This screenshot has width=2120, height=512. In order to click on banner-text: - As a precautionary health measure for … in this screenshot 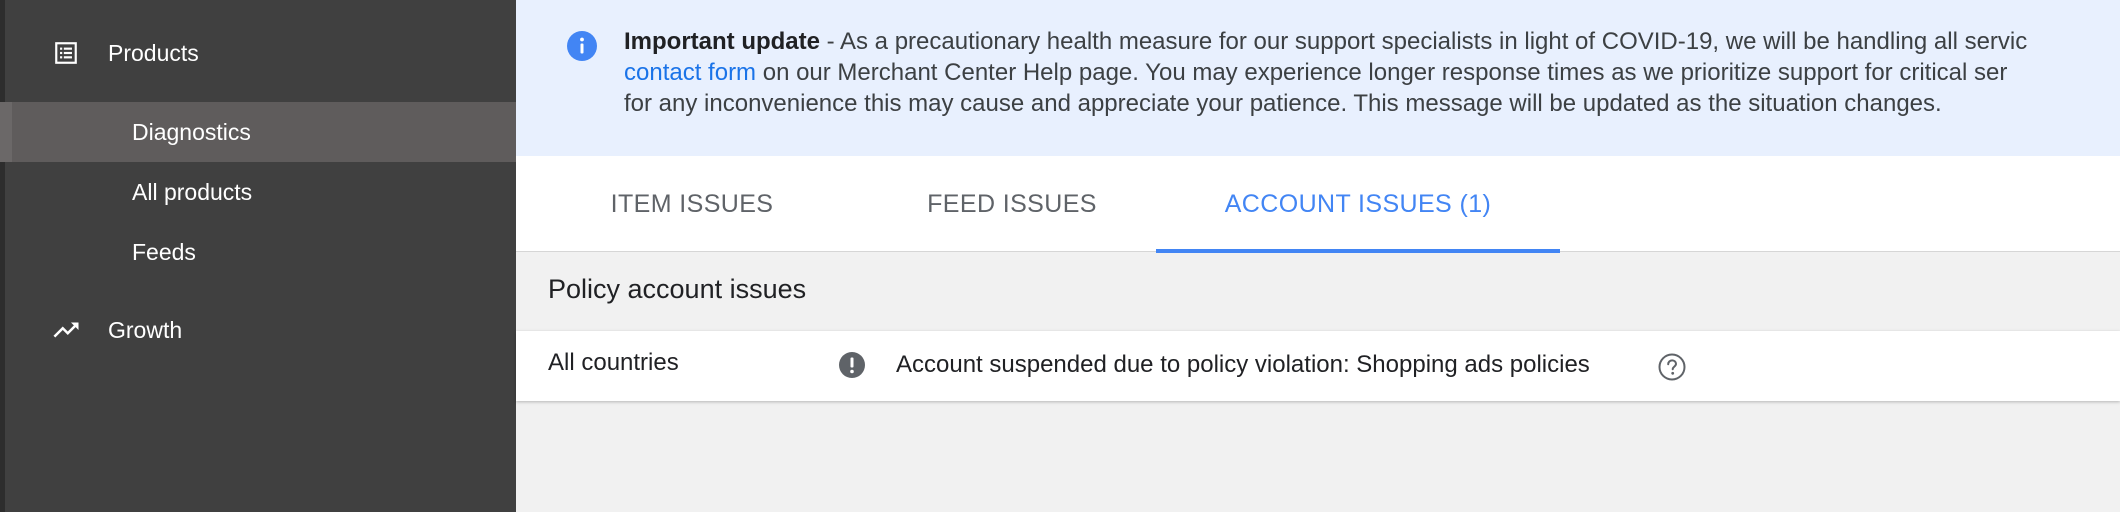, I will do `click(1424, 41)`.